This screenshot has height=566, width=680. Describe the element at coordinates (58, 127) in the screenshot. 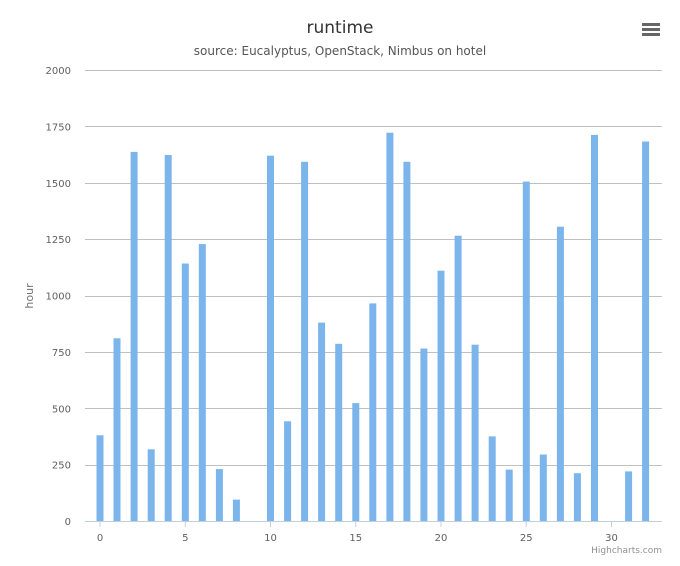

I see `y-tick-label: 1750` at that location.